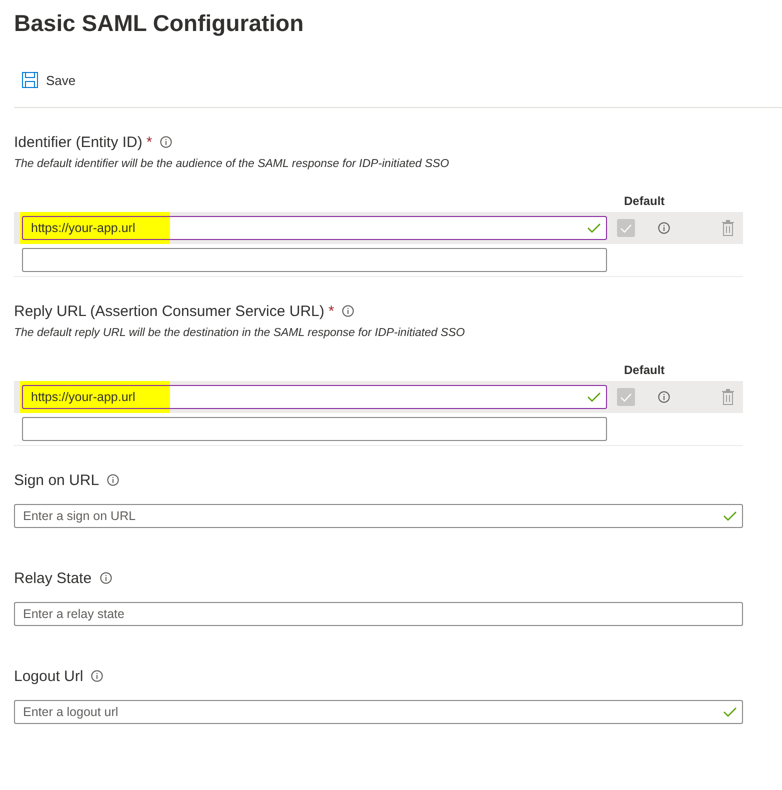  What do you see at coordinates (378, 614) in the screenshot?
I see `text-input: Enter a relay state` at bounding box center [378, 614].